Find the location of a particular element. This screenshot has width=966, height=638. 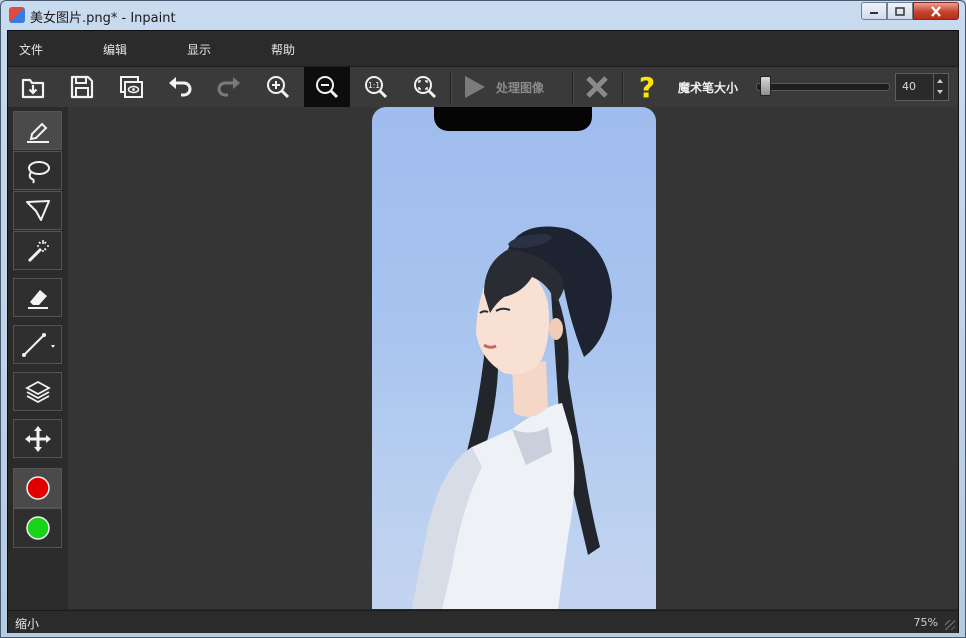

polygonal-lasso-tool-button is located at coordinates (37, 210).